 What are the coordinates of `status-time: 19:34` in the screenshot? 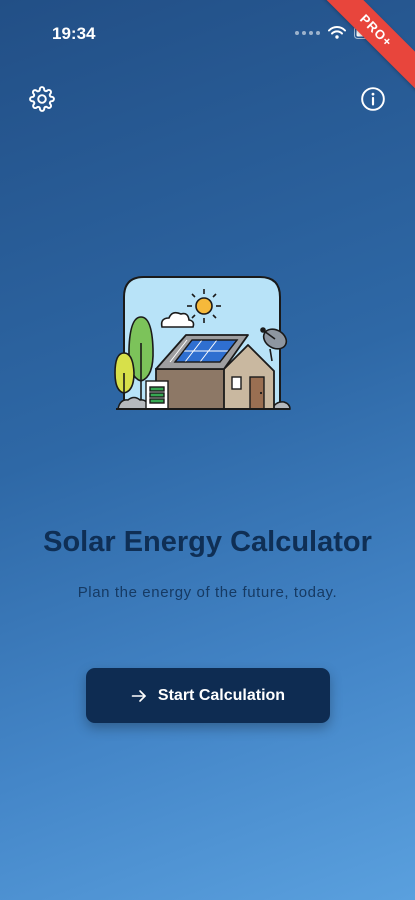 It's located at (74, 33).